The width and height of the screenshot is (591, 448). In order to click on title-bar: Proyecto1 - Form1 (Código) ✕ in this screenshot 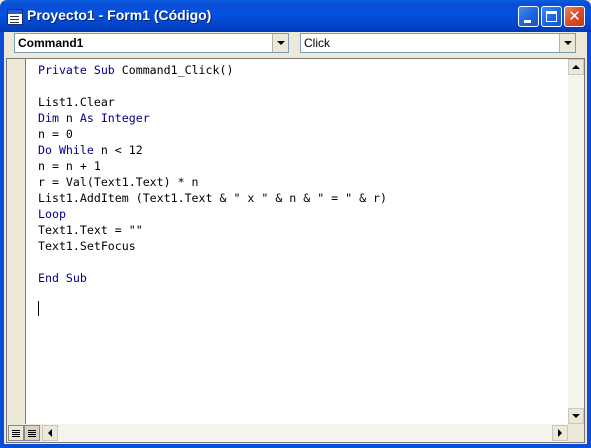, I will do `click(295, 16)`.